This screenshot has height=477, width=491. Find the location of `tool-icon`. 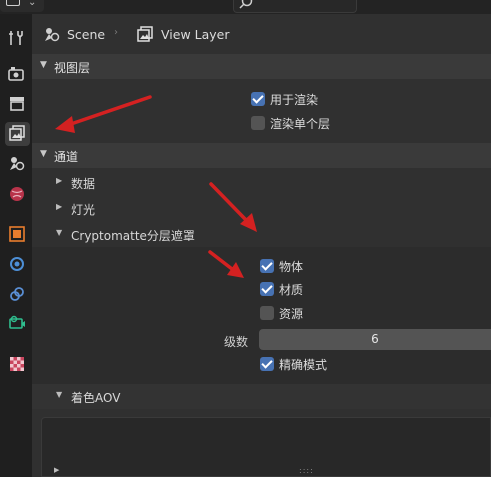

tool-icon is located at coordinates (16, 38).